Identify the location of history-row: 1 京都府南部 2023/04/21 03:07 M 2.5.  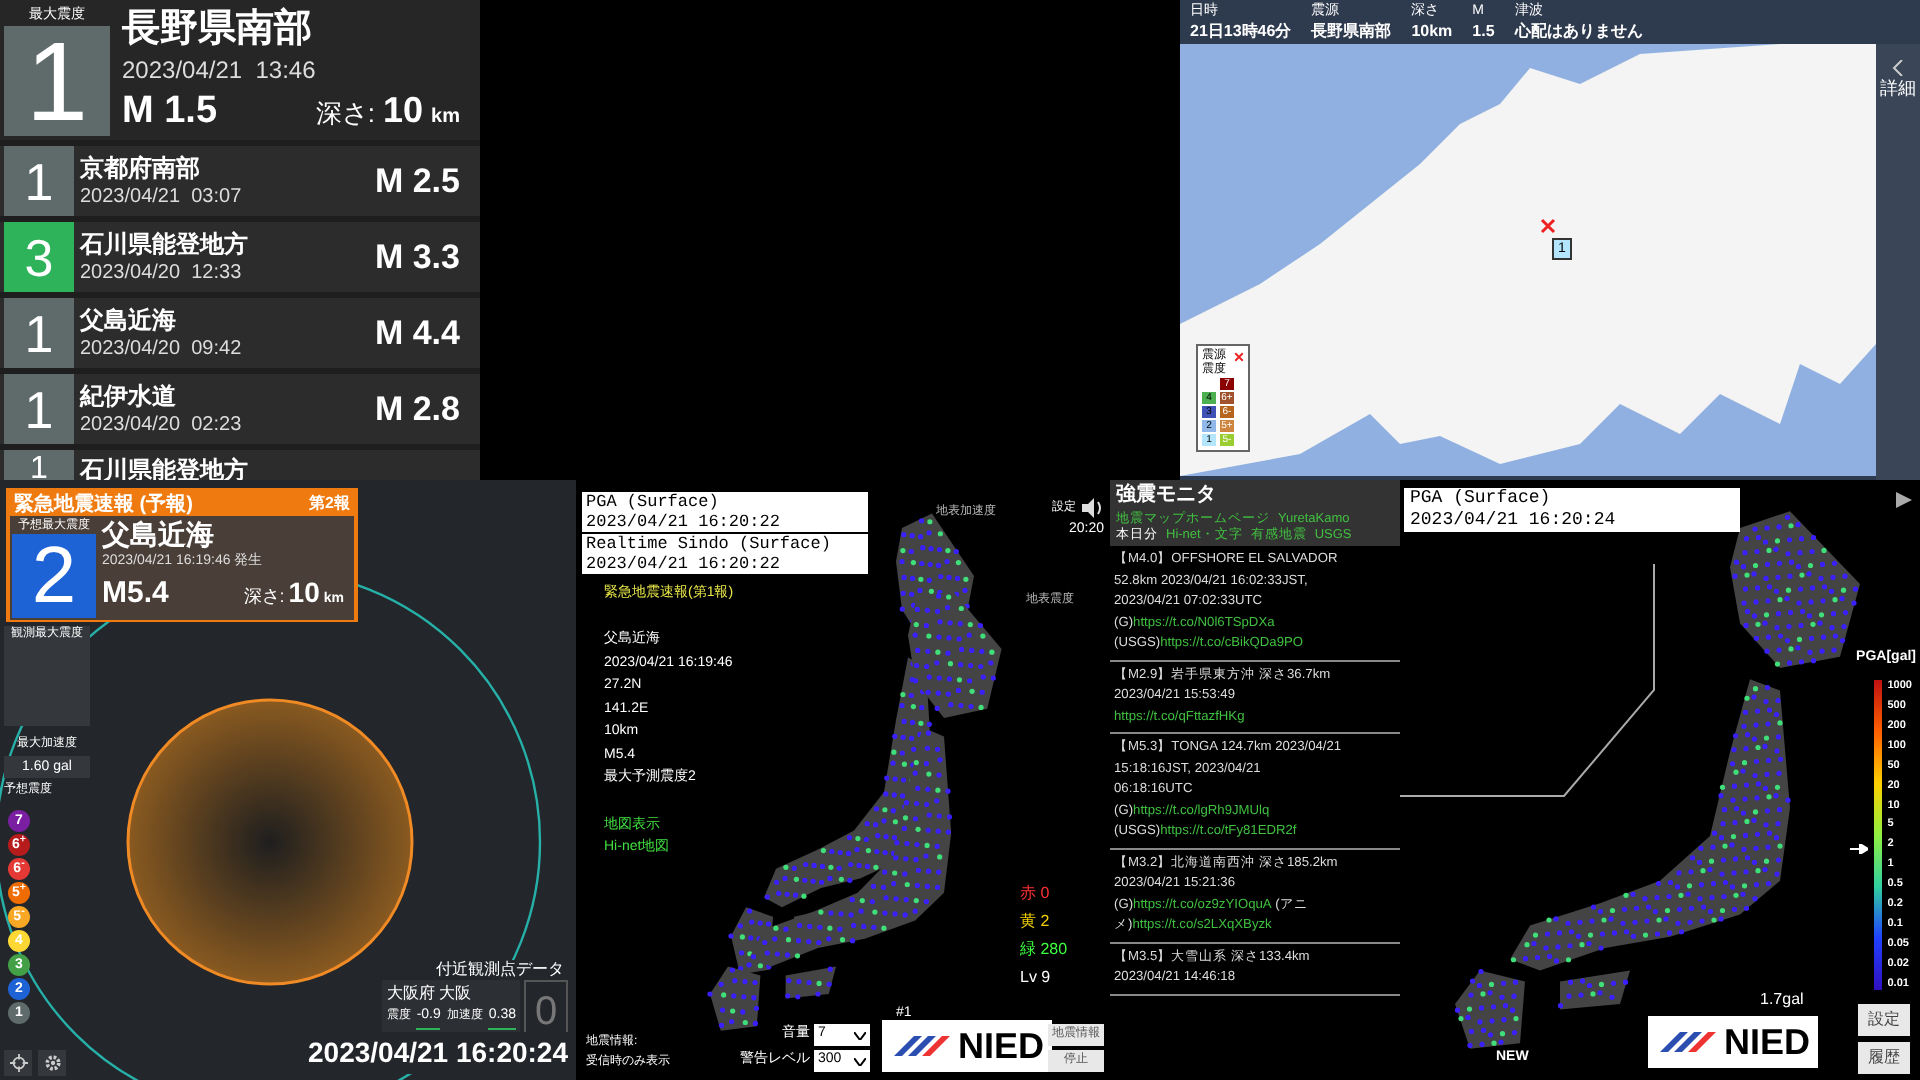
(240, 181).